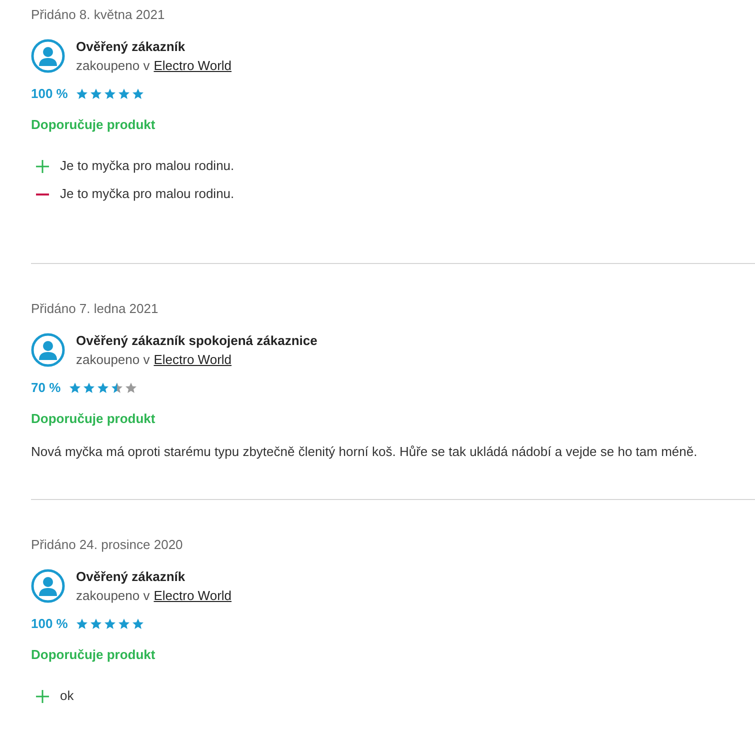 The image size is (755, 729). I want to click on review-date: Přidáno 8. května 2021, so click(98, 15).